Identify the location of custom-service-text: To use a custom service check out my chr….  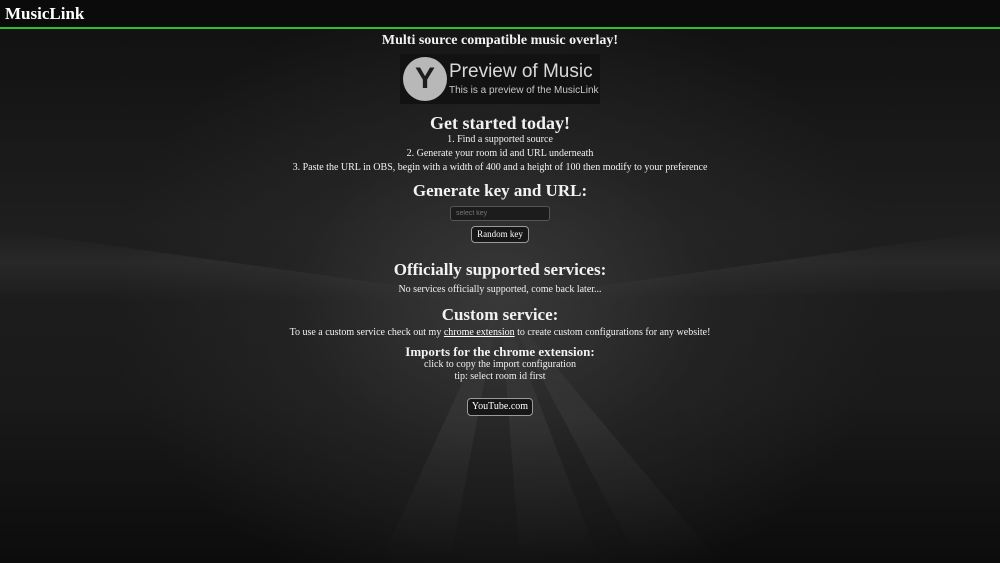
(500, 333).